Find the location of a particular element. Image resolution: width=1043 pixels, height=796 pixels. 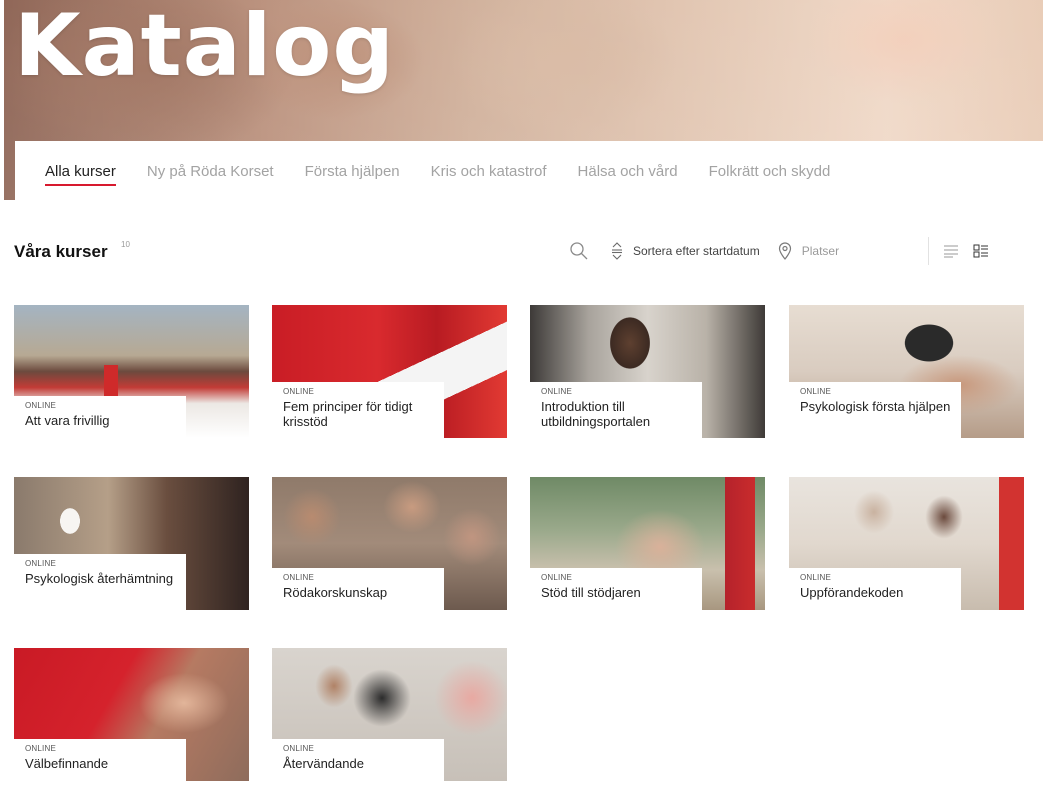

course-card-stod-till-stodjaren: ONLINE Stöd till stödjaren is located at coordinates (647, 543).